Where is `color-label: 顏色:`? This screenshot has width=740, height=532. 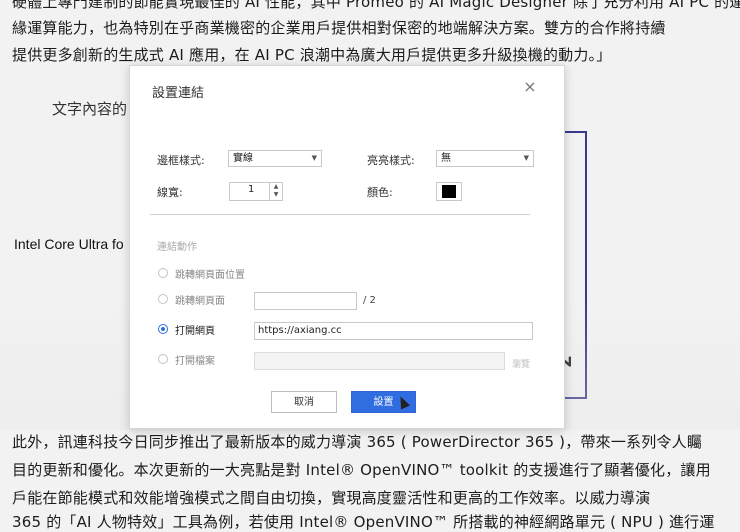 color-label: 顏色: is located at coordinates (380, 192).